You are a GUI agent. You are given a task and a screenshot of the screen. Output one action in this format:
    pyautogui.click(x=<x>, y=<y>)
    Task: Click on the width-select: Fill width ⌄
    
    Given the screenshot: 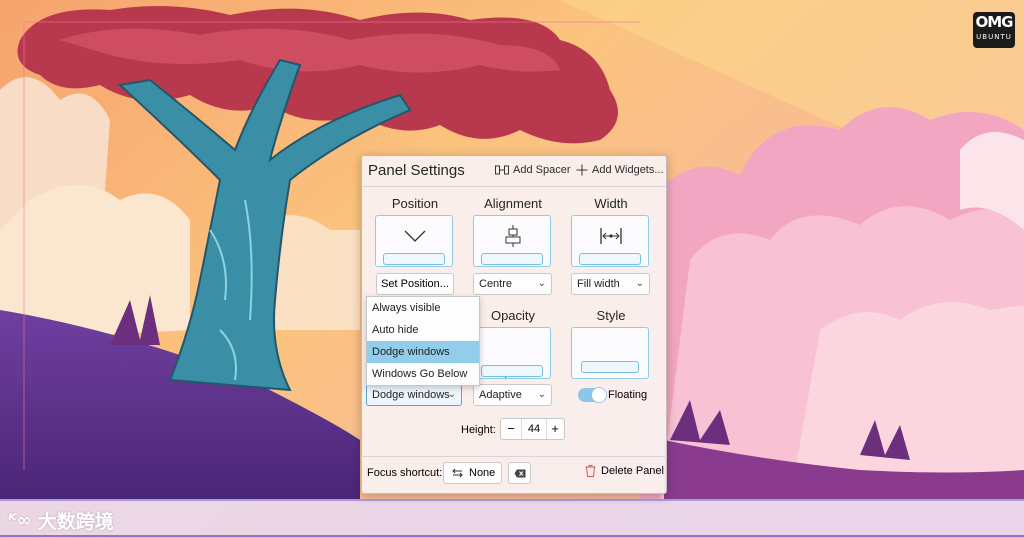 What is the action you would take?
    pyautogui.click(x=610, y=284)
    